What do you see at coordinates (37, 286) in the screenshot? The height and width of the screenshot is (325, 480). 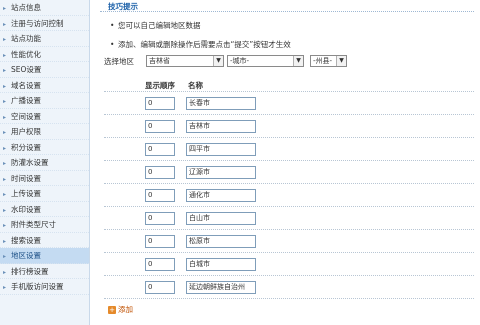 I see `sidebar-item-label: 手机版访问设置` at bounding box center [37, 286].